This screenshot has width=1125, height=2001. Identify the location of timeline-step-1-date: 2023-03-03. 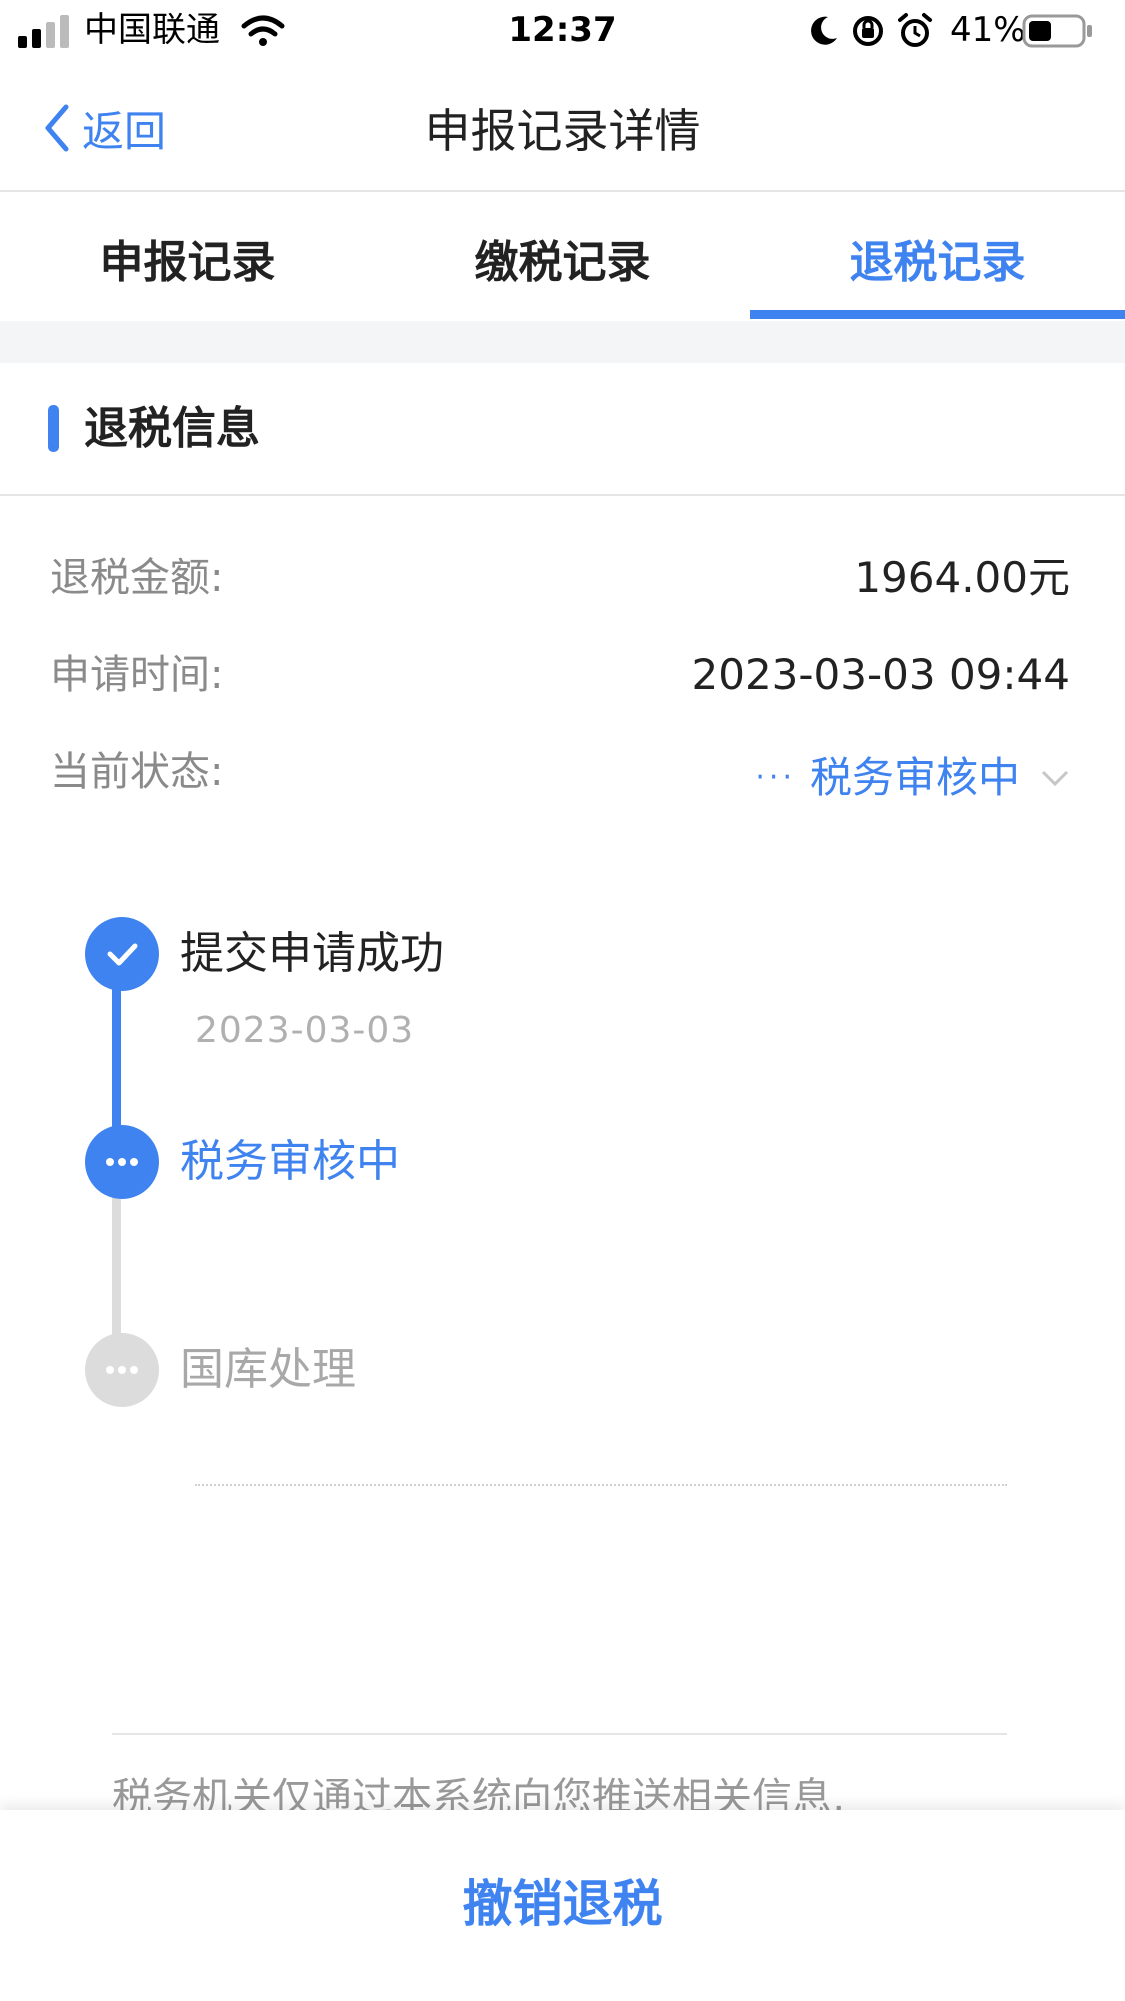
(305, 1030).